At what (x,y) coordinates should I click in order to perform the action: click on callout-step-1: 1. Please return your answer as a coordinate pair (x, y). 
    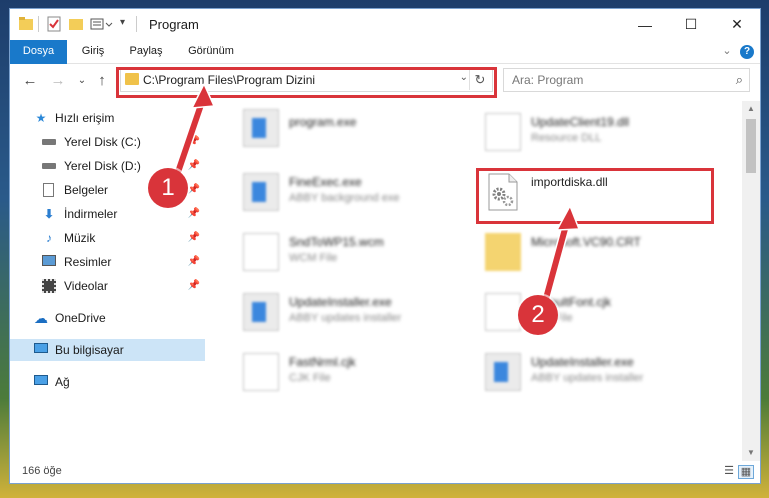
    Looking at the image, I should click on (168, 188).